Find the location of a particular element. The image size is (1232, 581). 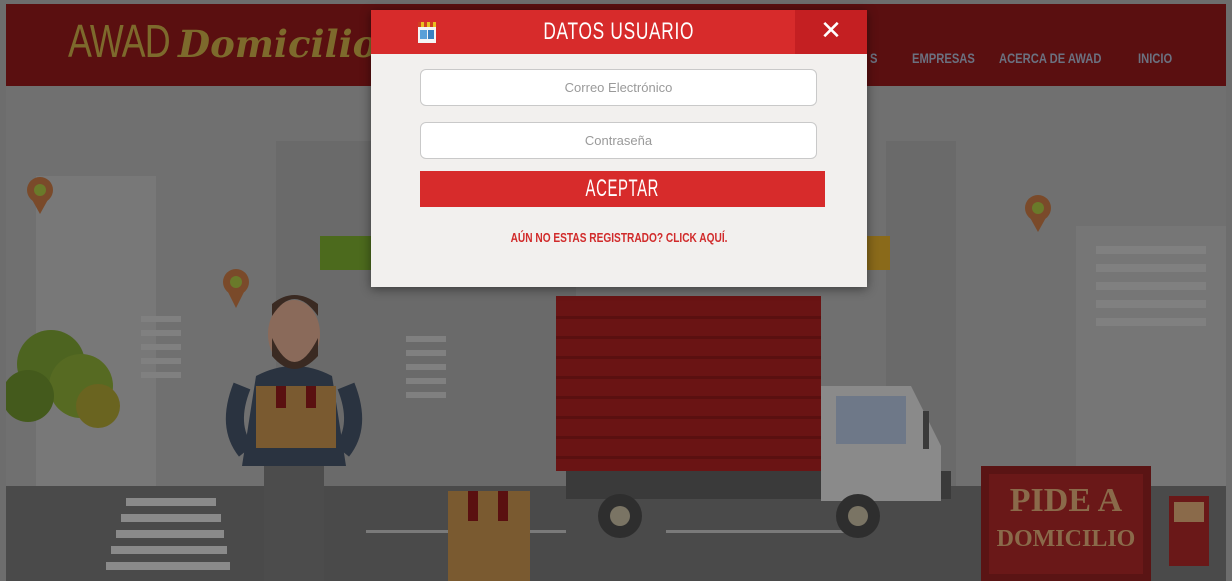

modal-title: DATOS USUARIO is located at coordinates (619, 32).